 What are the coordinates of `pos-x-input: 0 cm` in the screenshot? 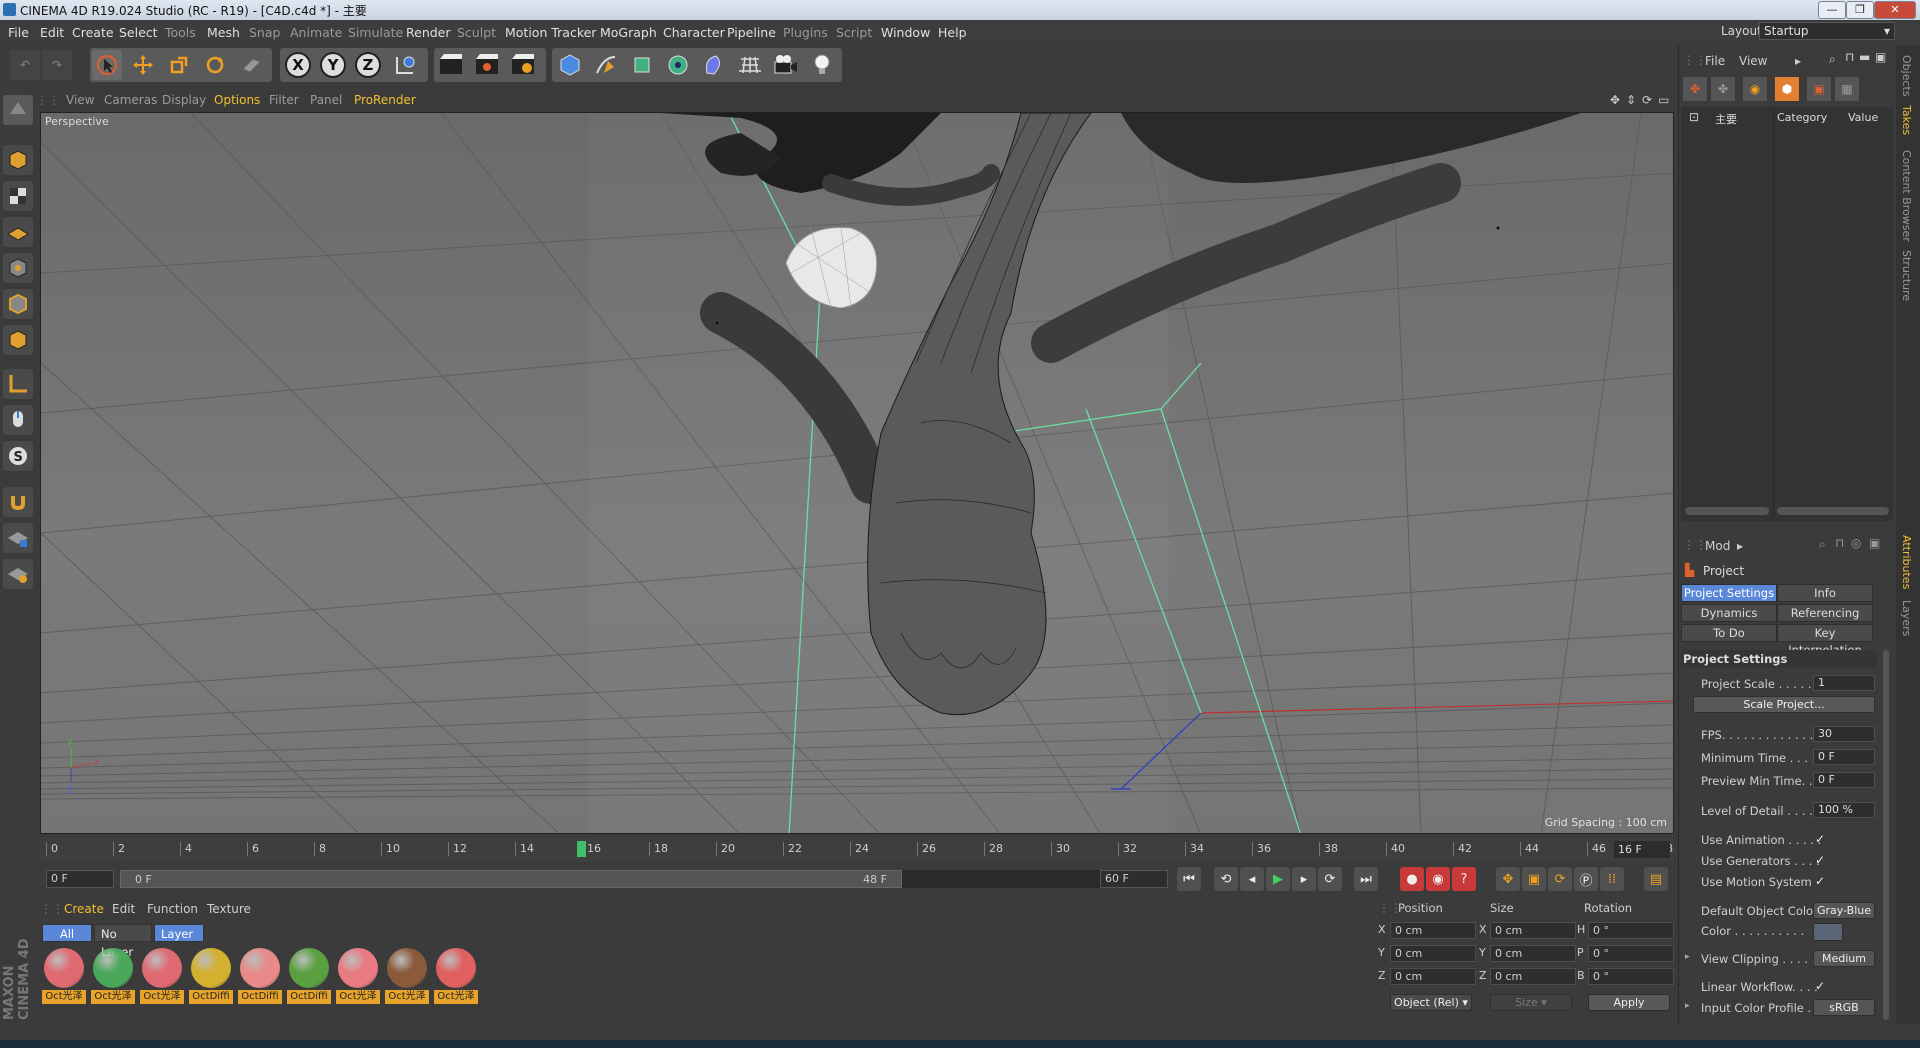 It's located at (1433, 930).